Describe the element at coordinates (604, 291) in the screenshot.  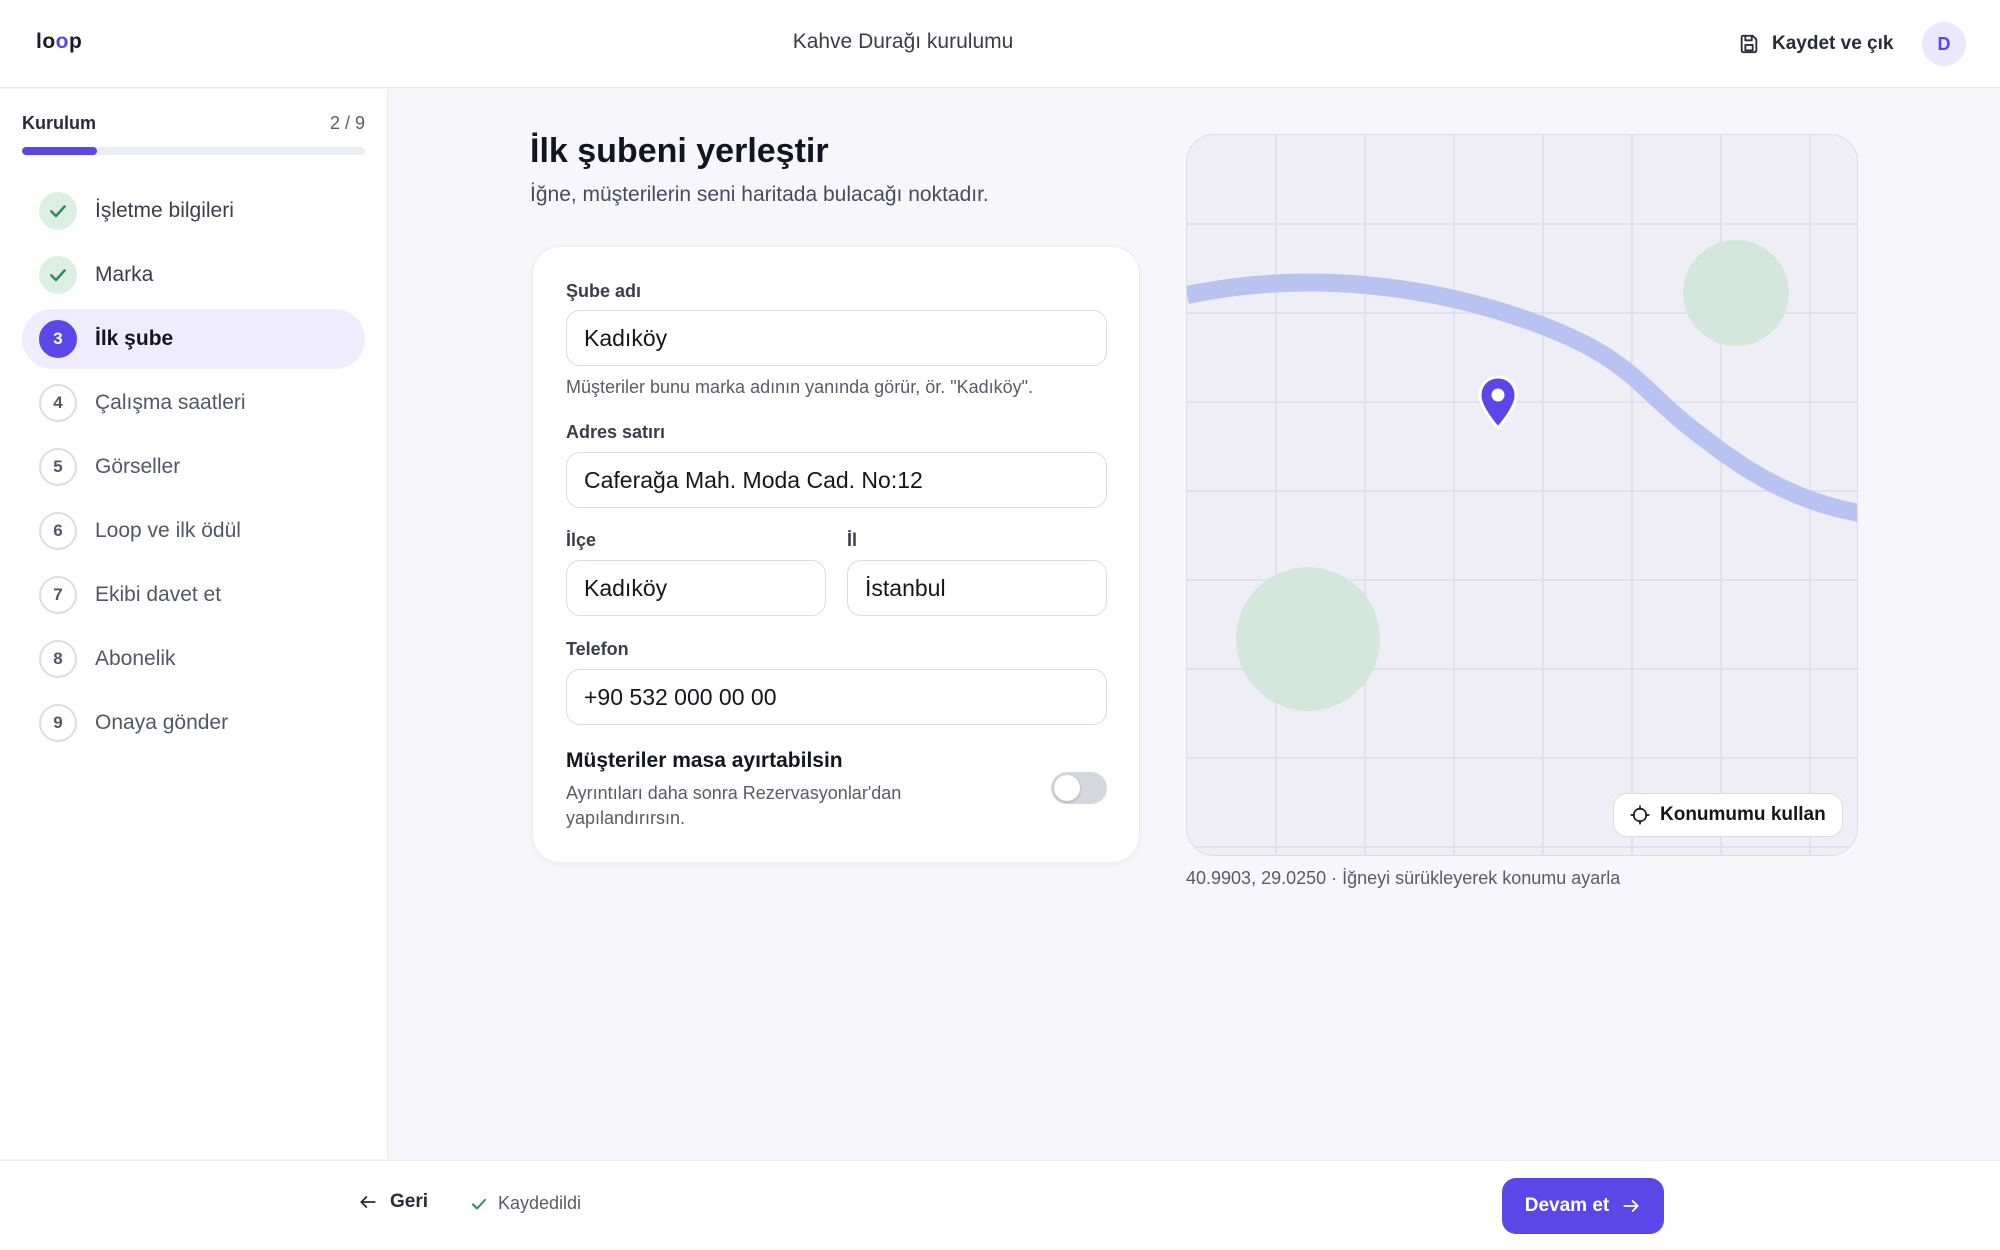
I see `branch-name-label: Şube adı` at that location.